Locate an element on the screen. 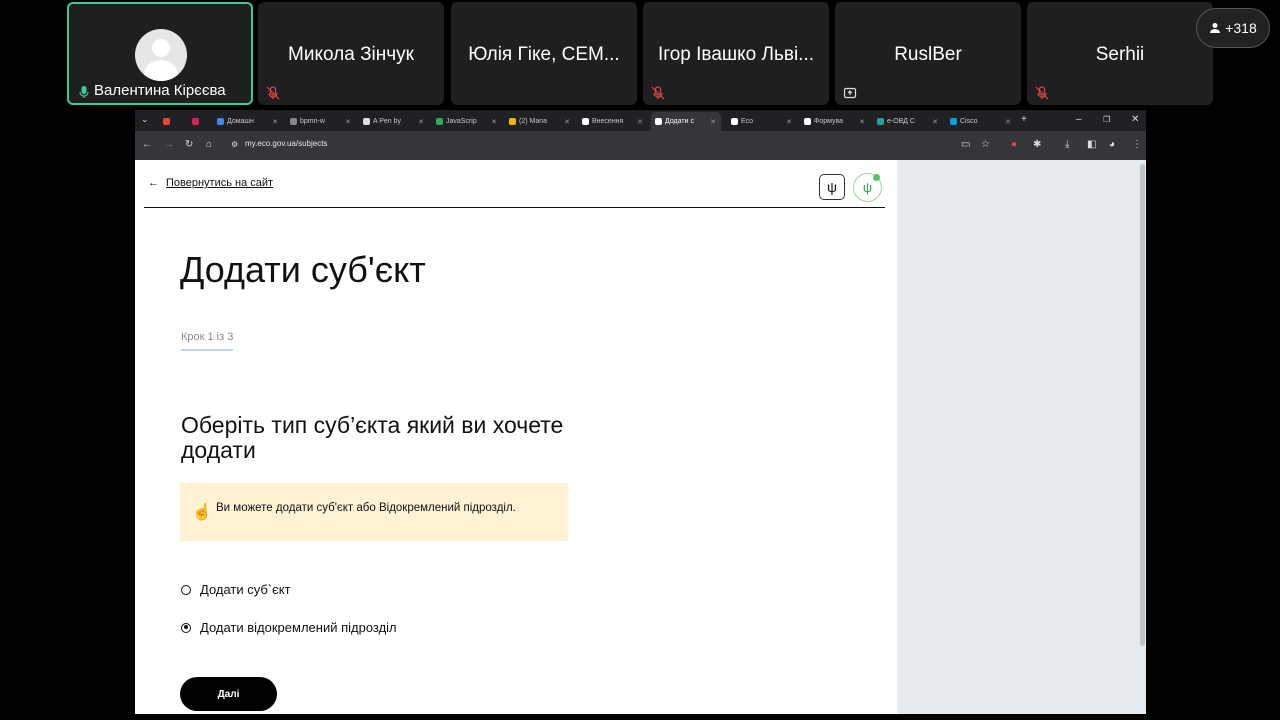  browser-tab: Внесення ✕ is located at coordinates (613, 121).